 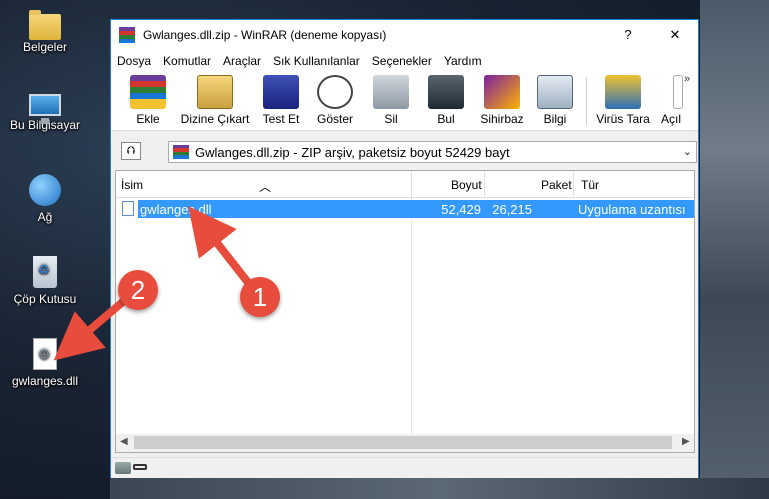 What do you see at coordinates (148, 119) in the screenshot?
I see `toolbar-button-label: Ekle` at bounding box center [148, 119].